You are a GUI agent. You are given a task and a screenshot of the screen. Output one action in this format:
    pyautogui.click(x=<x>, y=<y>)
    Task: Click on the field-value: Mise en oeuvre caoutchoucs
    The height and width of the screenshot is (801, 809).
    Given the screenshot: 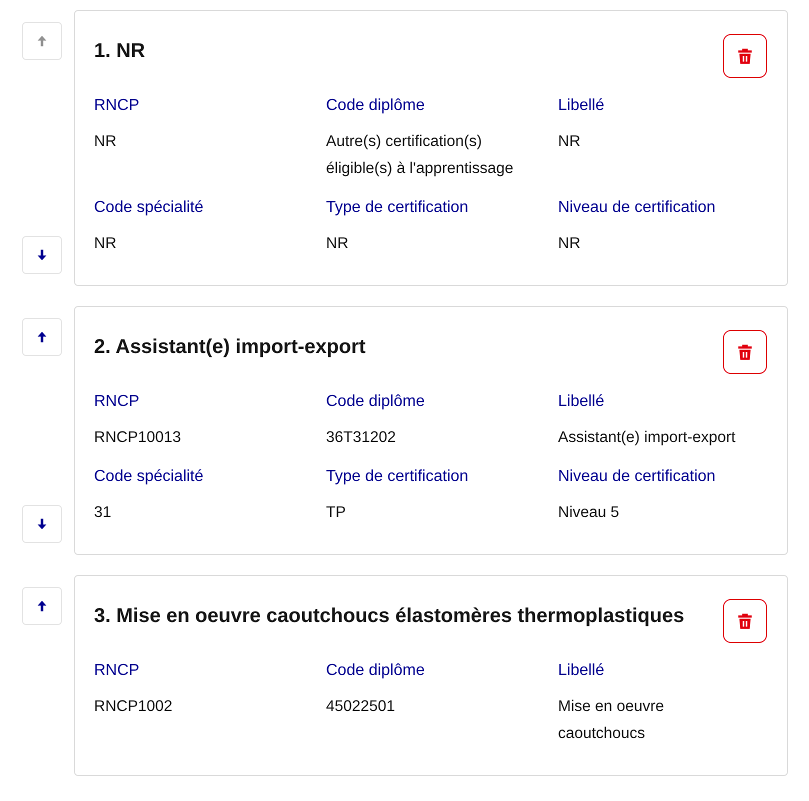 What is the action you would take?
    pyautogui.click(x=611, y=720)
    